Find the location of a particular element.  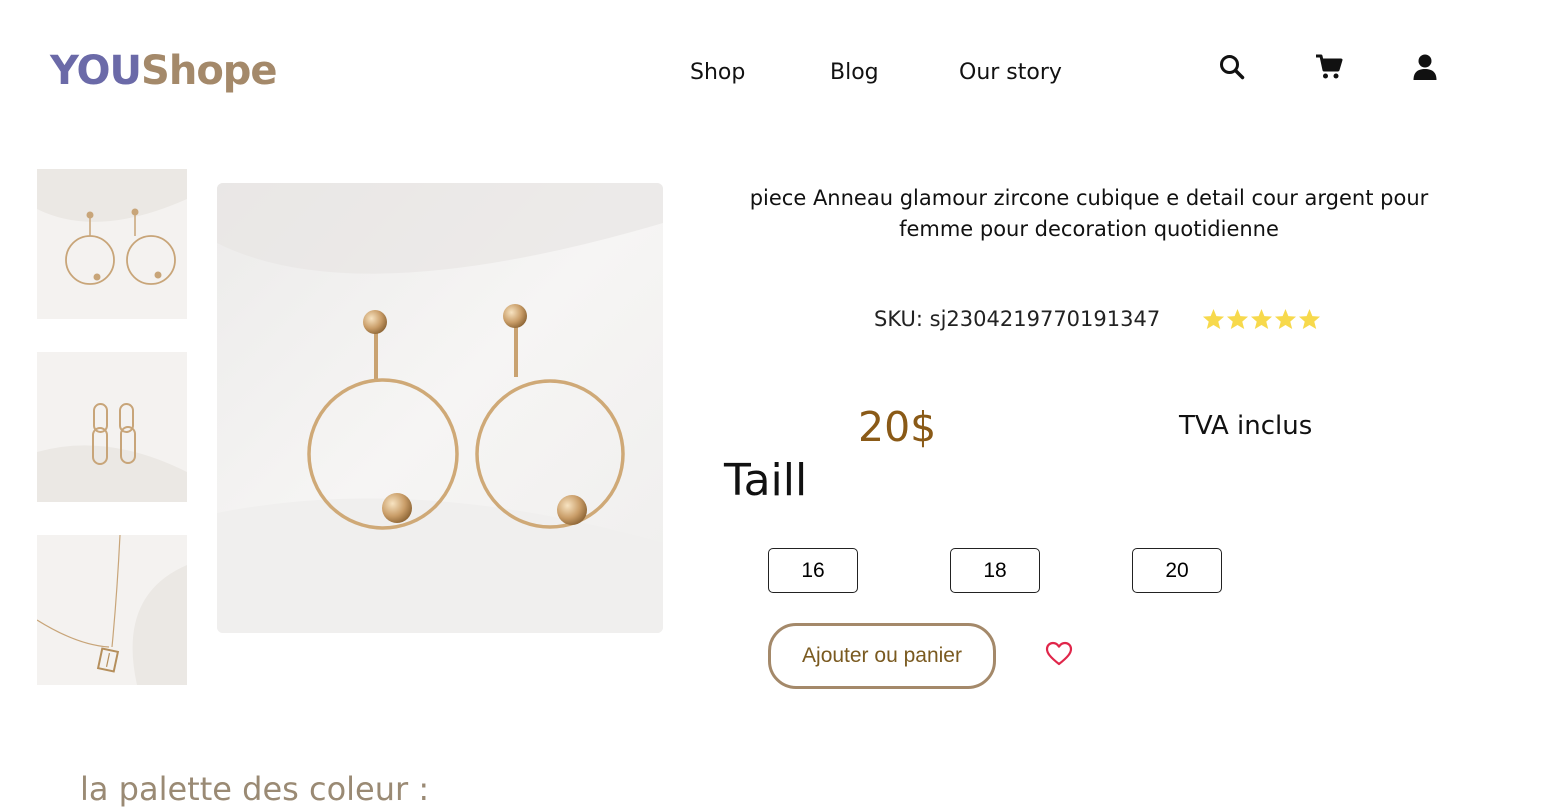

thumbnail-link-earrings is located at coordinates (112, 427).